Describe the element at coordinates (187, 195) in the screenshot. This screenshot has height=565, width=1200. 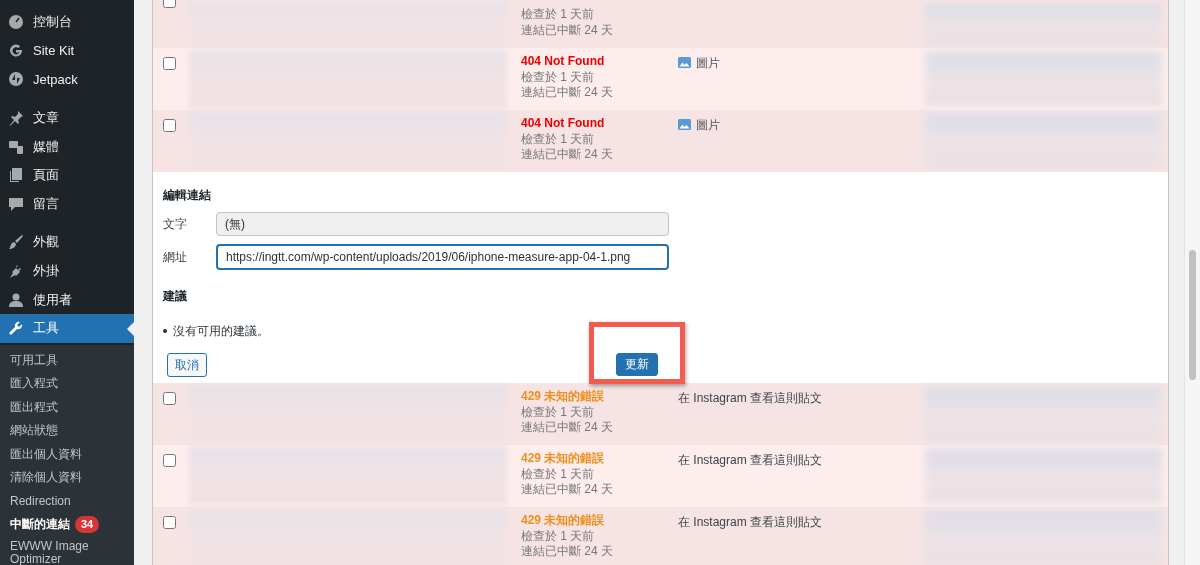
I see `section-title: 編輯連結` at that location.